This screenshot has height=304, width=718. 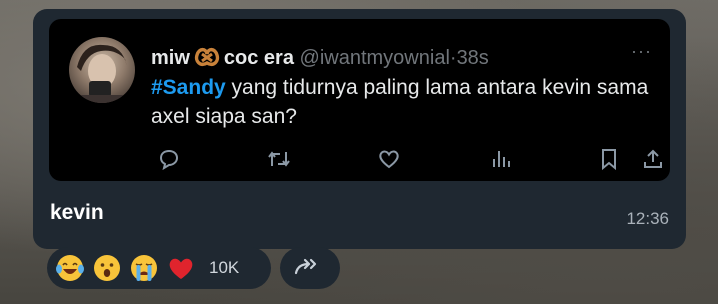 What do you see at coordinates (70, 268) in the screenshot?
I see `laughing-tears-emoji` at bounding box center [70, 268].